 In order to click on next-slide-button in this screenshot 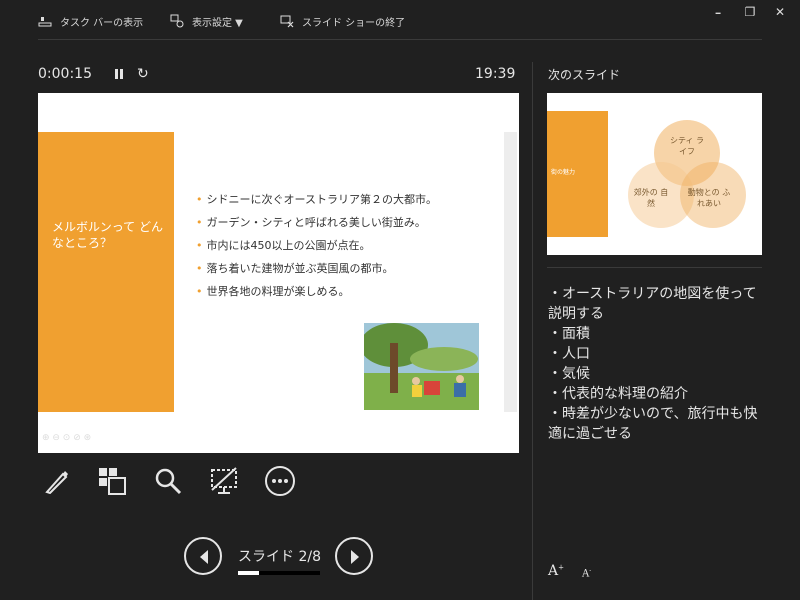, I will do `click(354, 556)`.